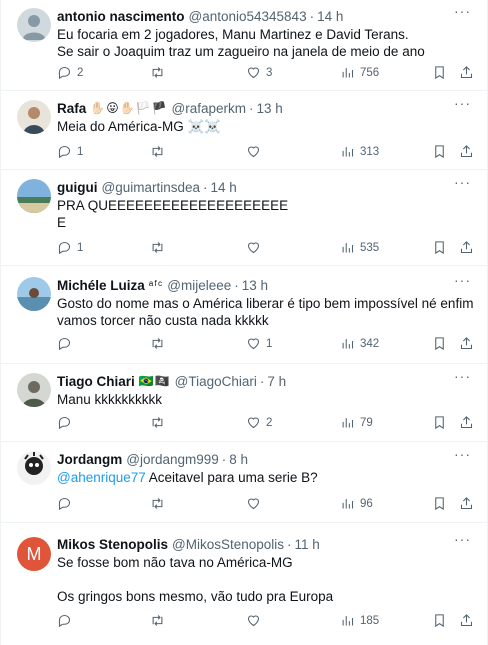  What do you see at coordinates (356, 422) in the screenshot?
I see `views-button: 79` at bounding box center [356, 422].